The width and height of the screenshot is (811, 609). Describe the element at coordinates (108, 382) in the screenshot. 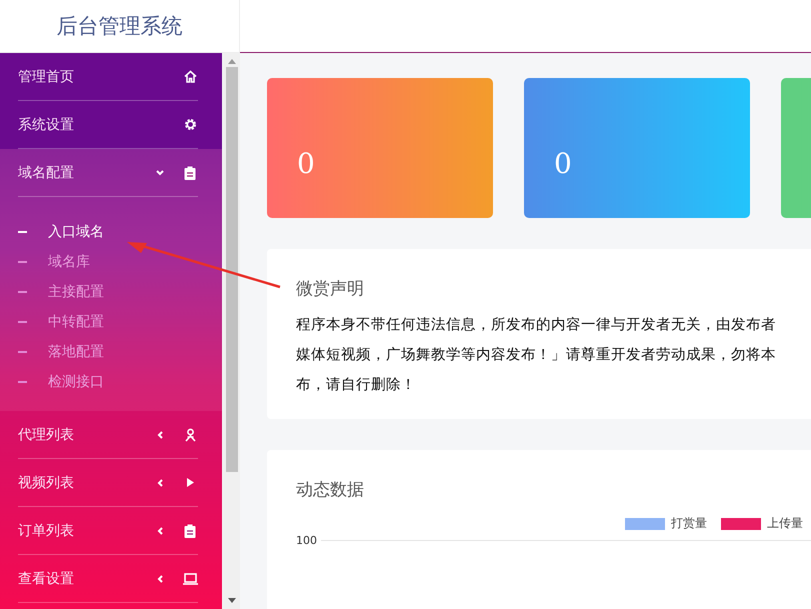

I see `submenu-item: 检测接口` at that location.